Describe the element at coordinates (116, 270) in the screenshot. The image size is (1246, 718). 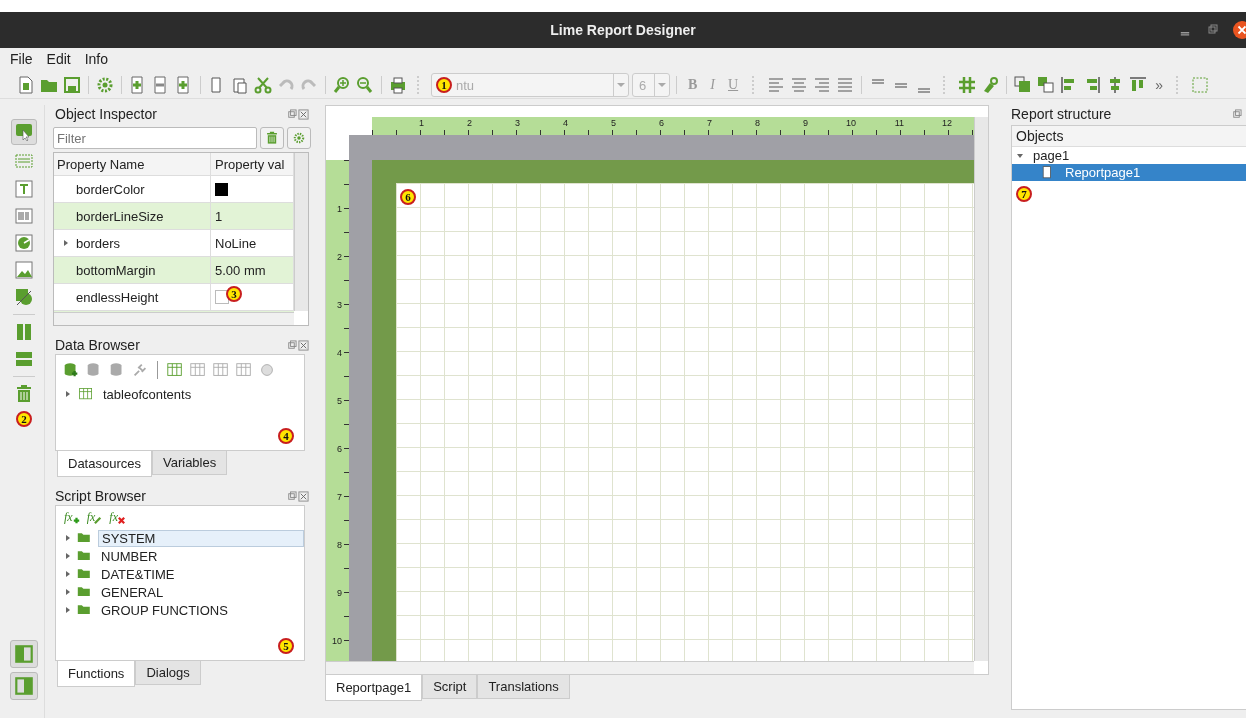
I see `property-name: bottomMargin` at that location.